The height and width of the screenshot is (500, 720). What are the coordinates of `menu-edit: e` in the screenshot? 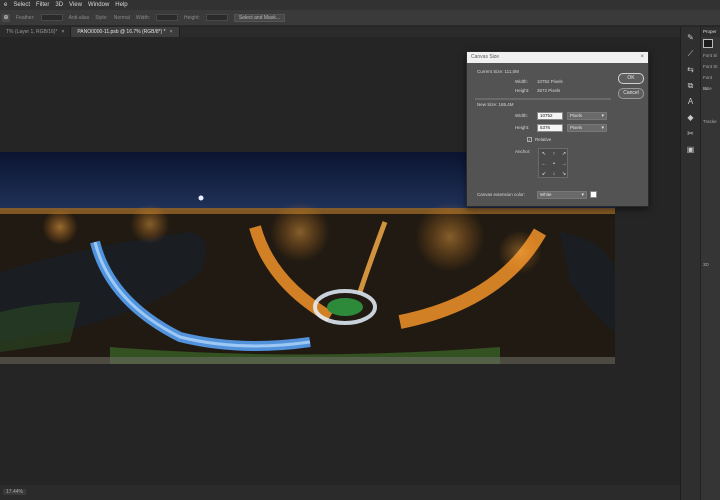 It's located at (5, 5).